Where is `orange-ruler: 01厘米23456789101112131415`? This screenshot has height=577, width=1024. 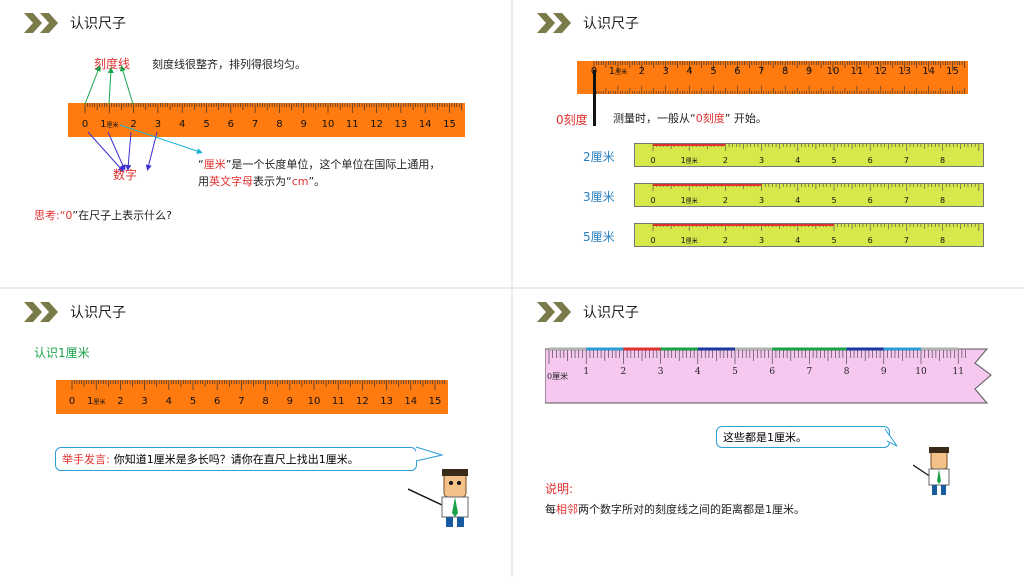 orange-ruler: 01厘米23456789101112131415 is located at coordinates (772, 77).